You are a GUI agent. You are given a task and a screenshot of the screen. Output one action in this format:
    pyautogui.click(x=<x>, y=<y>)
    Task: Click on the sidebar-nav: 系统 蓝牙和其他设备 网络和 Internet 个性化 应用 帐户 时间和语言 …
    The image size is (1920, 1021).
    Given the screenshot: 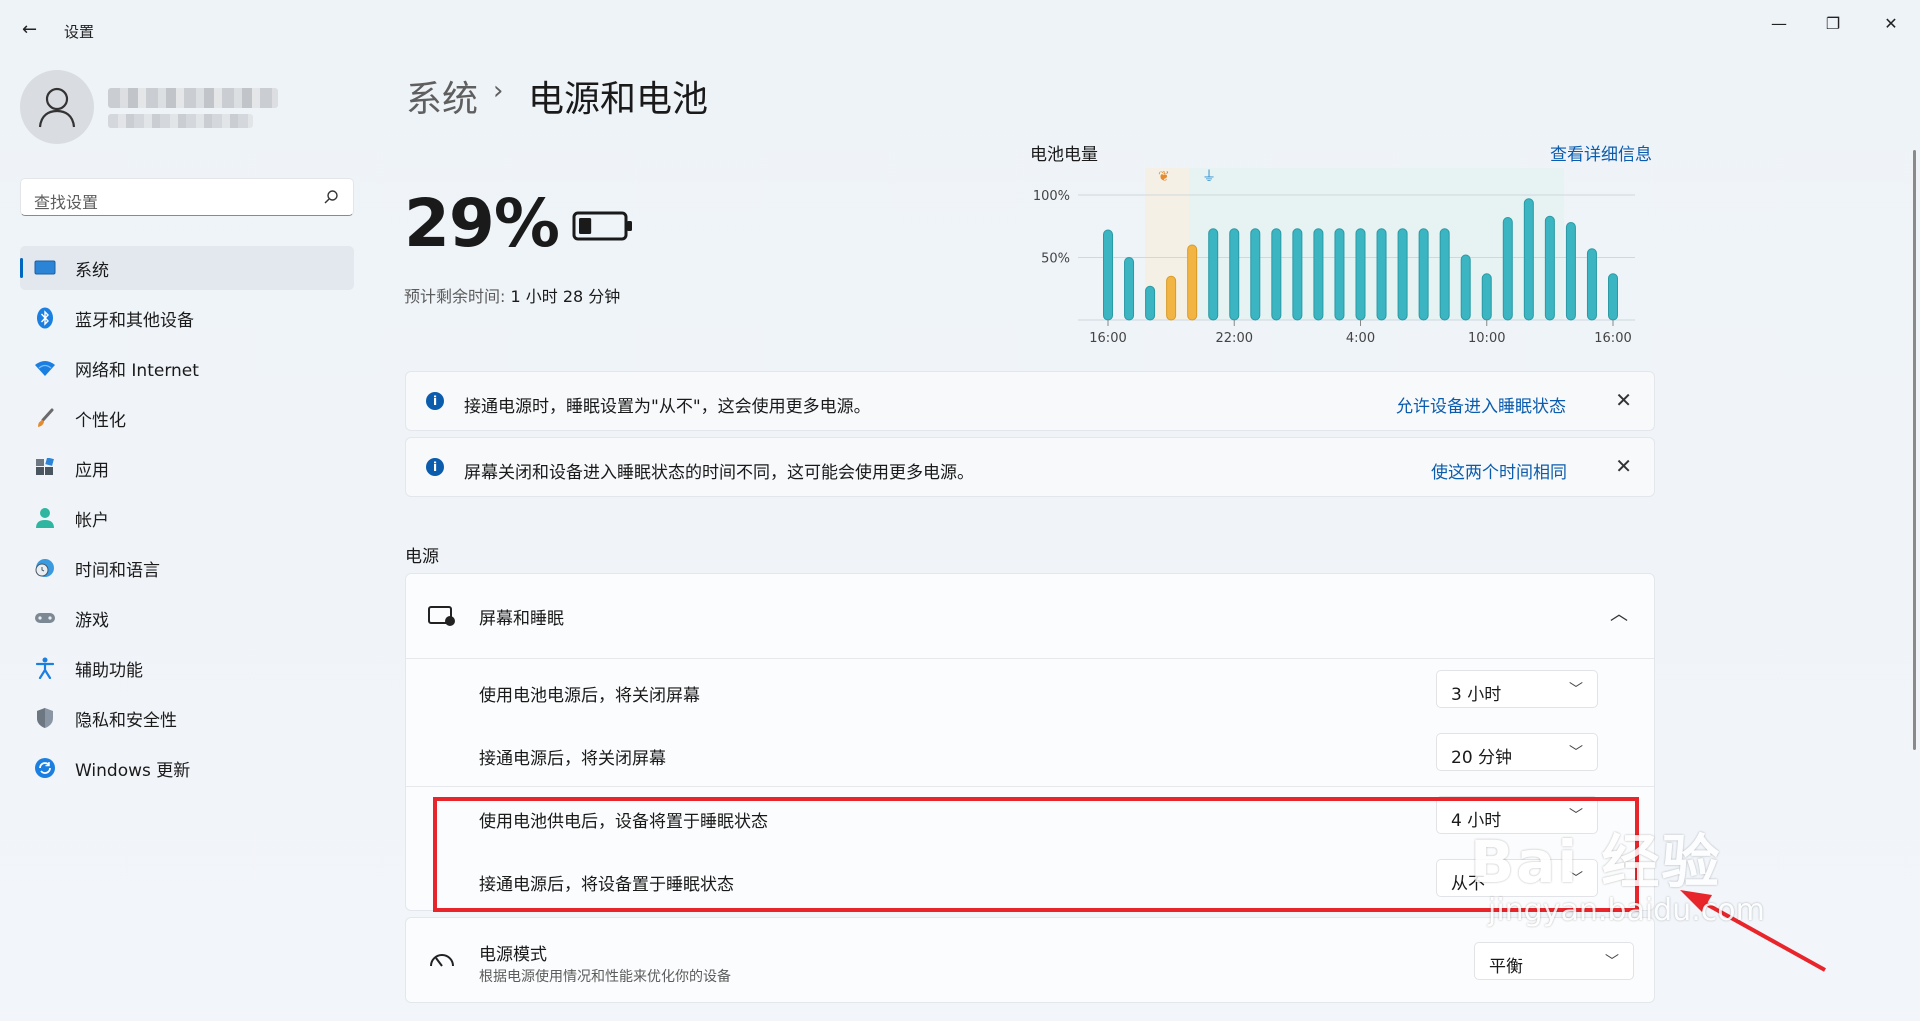 What is the action you would take?
    pyautogui.click(x=187, y=521)
    